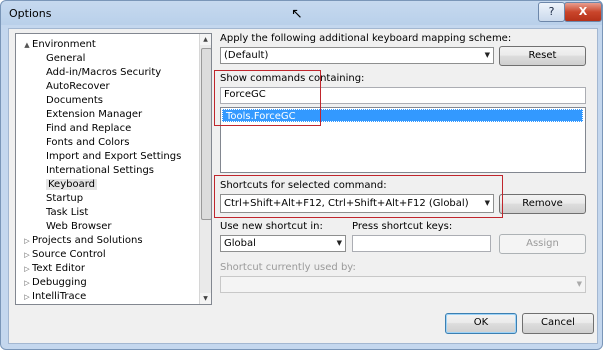 The width and height of the screenshot is (603, 350). I want to click on tree-item: ▷ Text Editor, so click(53, 269).